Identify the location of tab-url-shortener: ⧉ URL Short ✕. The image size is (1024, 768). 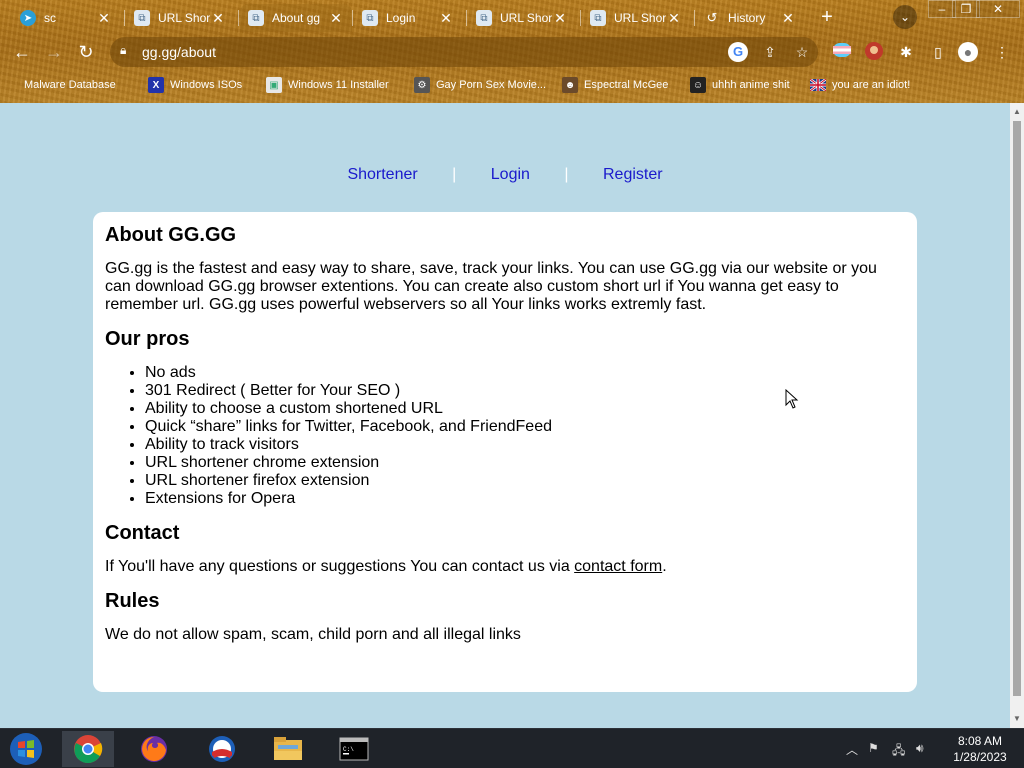
(180, 18).